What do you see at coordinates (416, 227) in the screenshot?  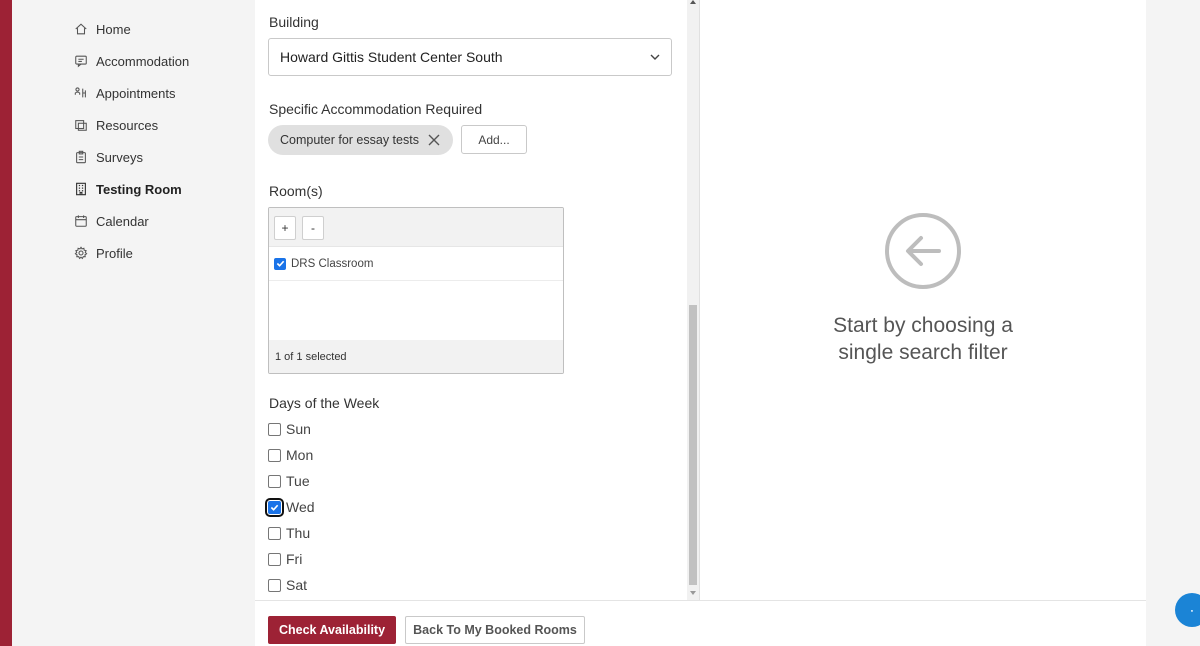 I see `rooms-toolbar: + -` at bounding box center [416, 227].